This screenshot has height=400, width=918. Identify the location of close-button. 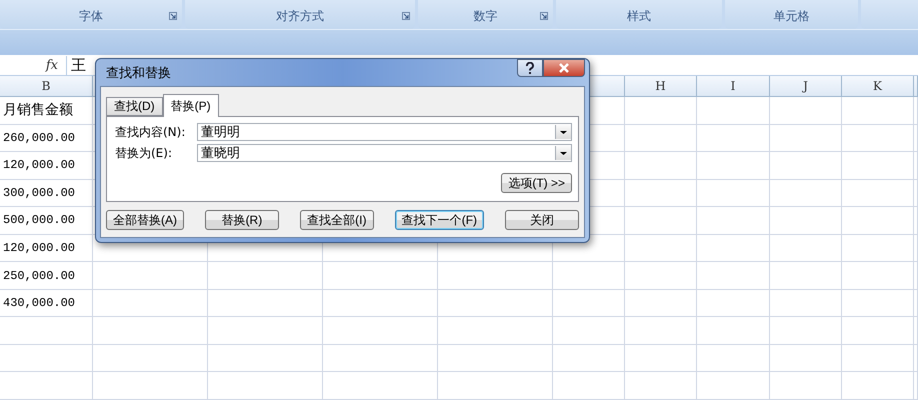
(564, 68).